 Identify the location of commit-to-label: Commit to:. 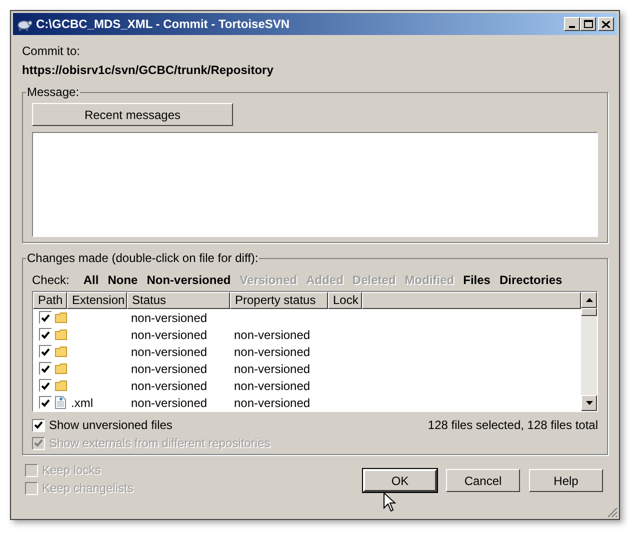
(52, 51).